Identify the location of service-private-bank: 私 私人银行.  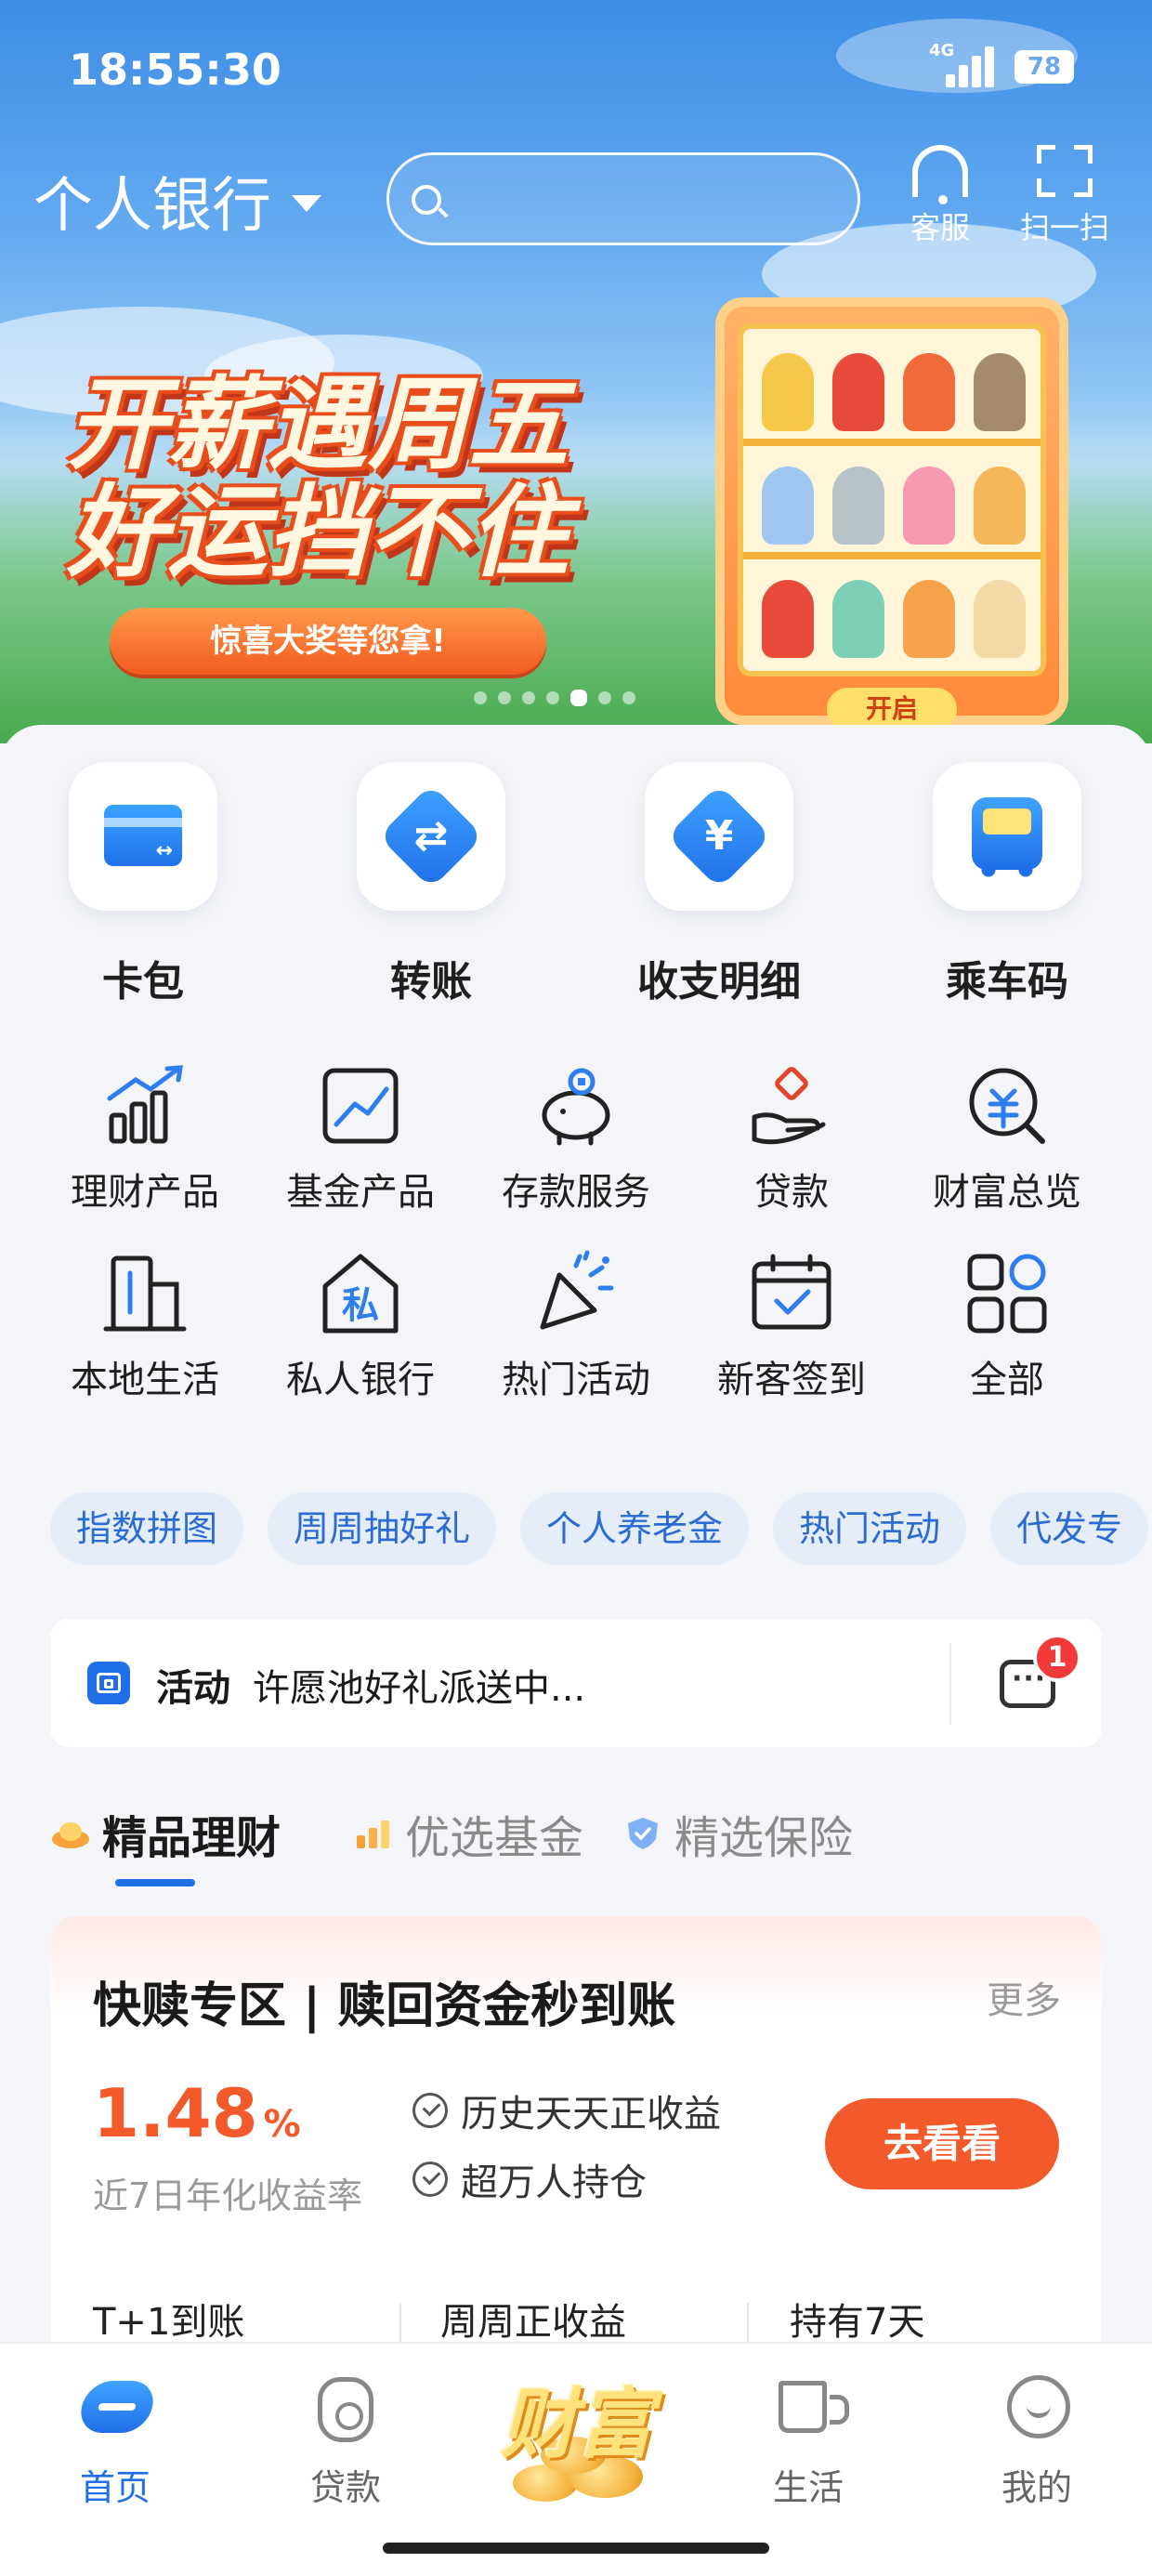
(360, 1325).